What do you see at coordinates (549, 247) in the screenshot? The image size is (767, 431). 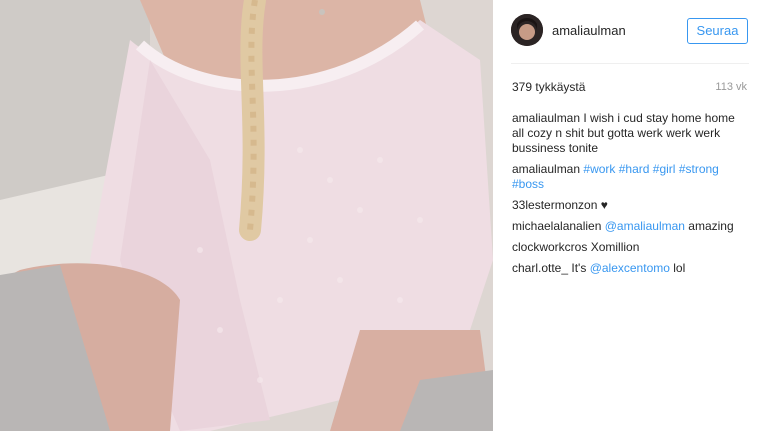 I see `comment-username: clockworkcros` at bounding box center [549, 247].